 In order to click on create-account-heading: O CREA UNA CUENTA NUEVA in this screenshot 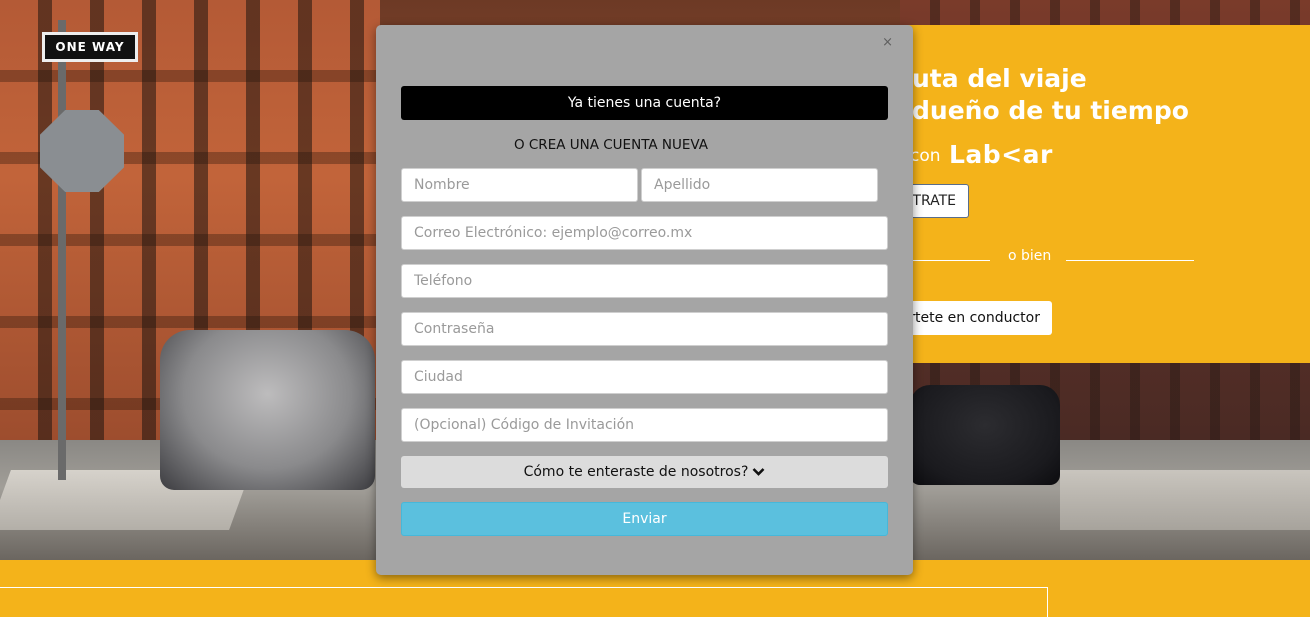, I will do `click(611, 145)`.